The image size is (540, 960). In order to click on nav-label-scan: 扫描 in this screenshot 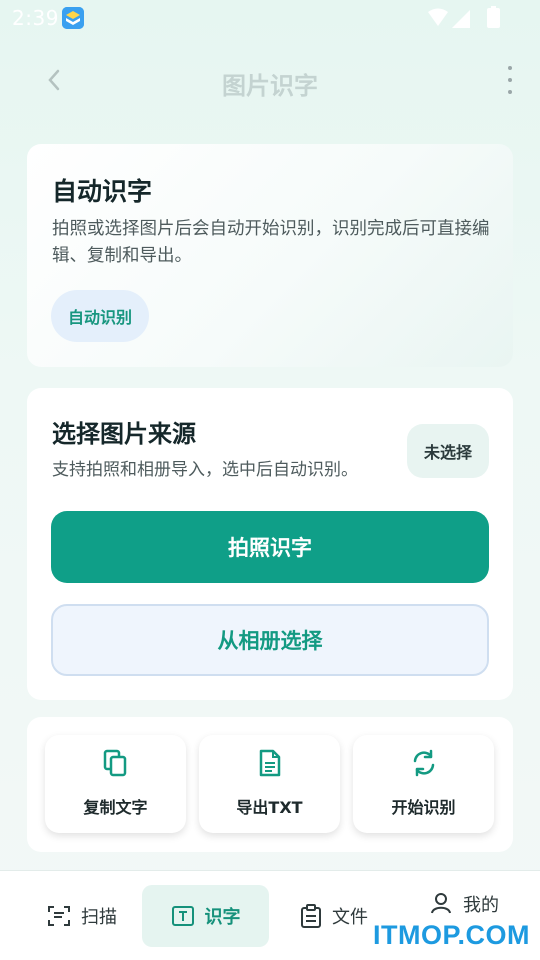, I will do `click(99, 917)`.